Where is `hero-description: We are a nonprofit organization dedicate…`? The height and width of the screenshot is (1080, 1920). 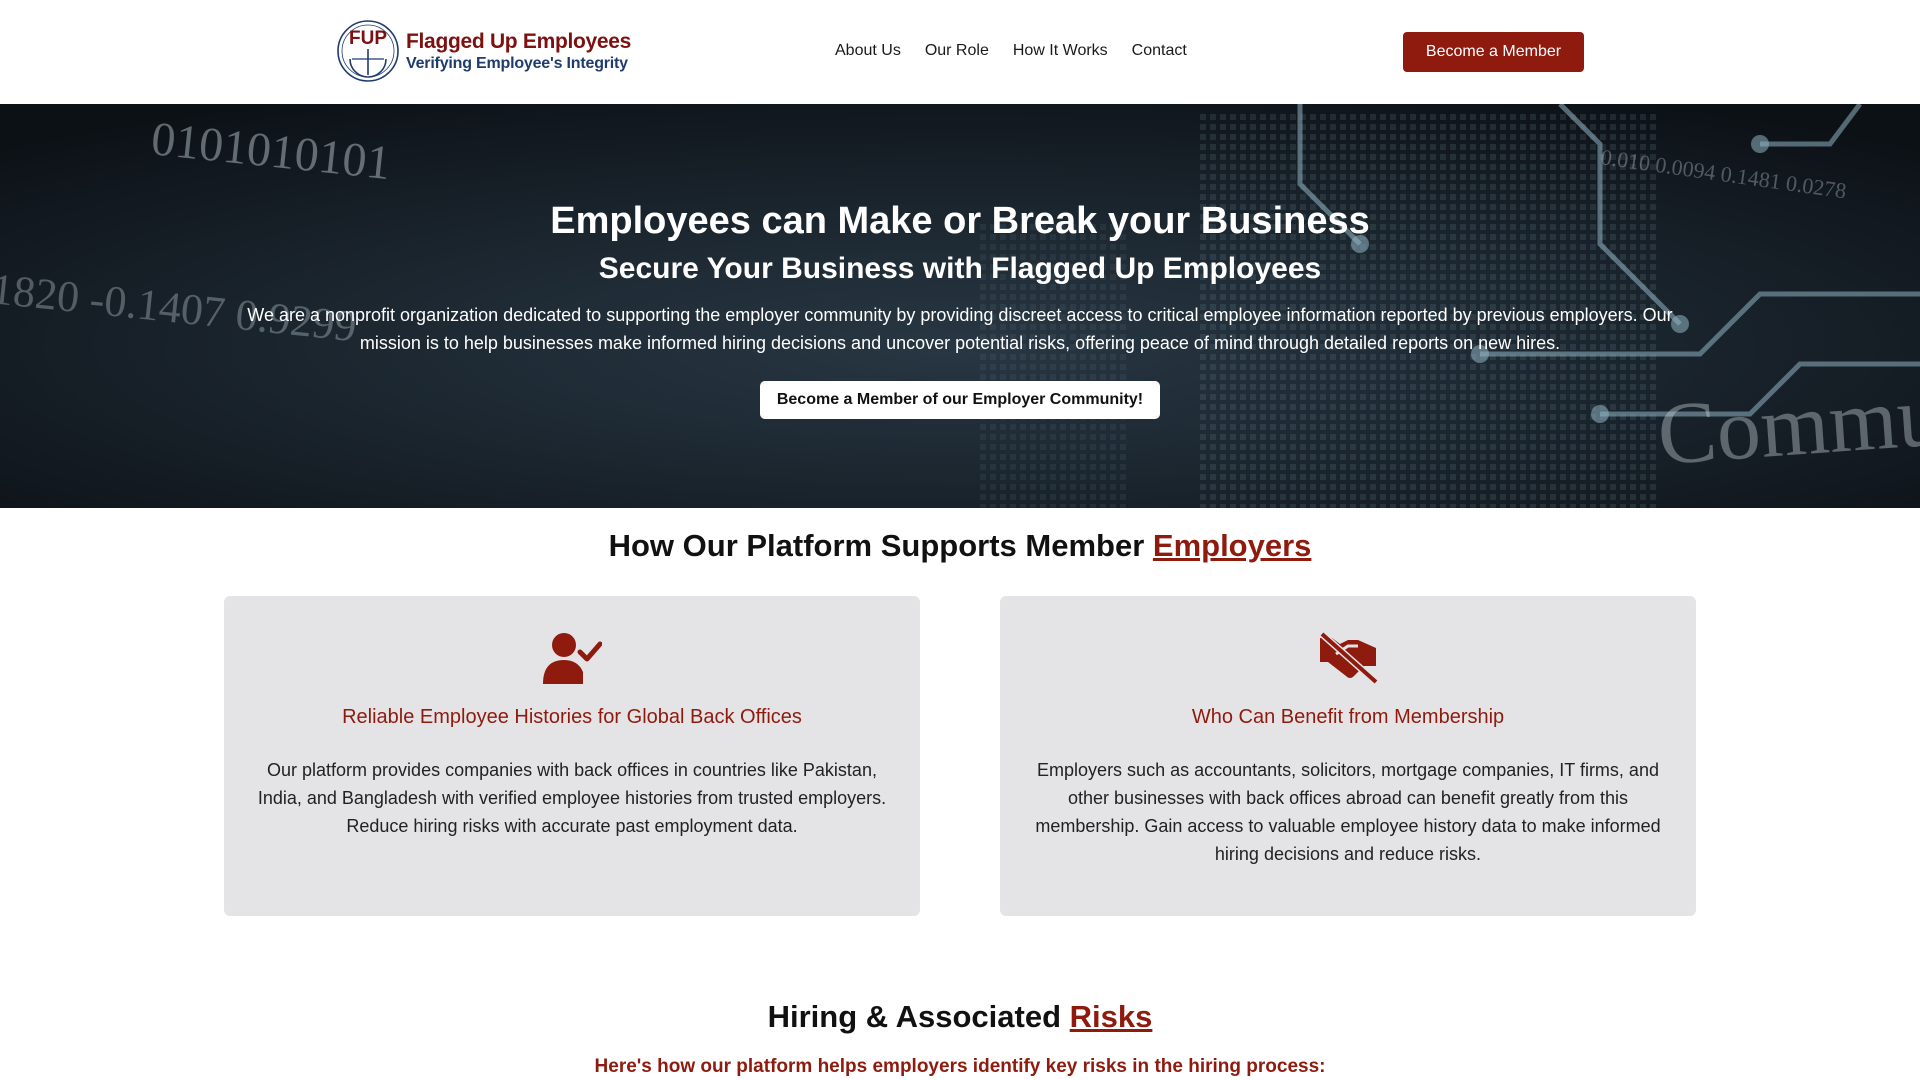
hero-description: We are a nonprofit organization dedicate… is located at coordinates (960, 329).